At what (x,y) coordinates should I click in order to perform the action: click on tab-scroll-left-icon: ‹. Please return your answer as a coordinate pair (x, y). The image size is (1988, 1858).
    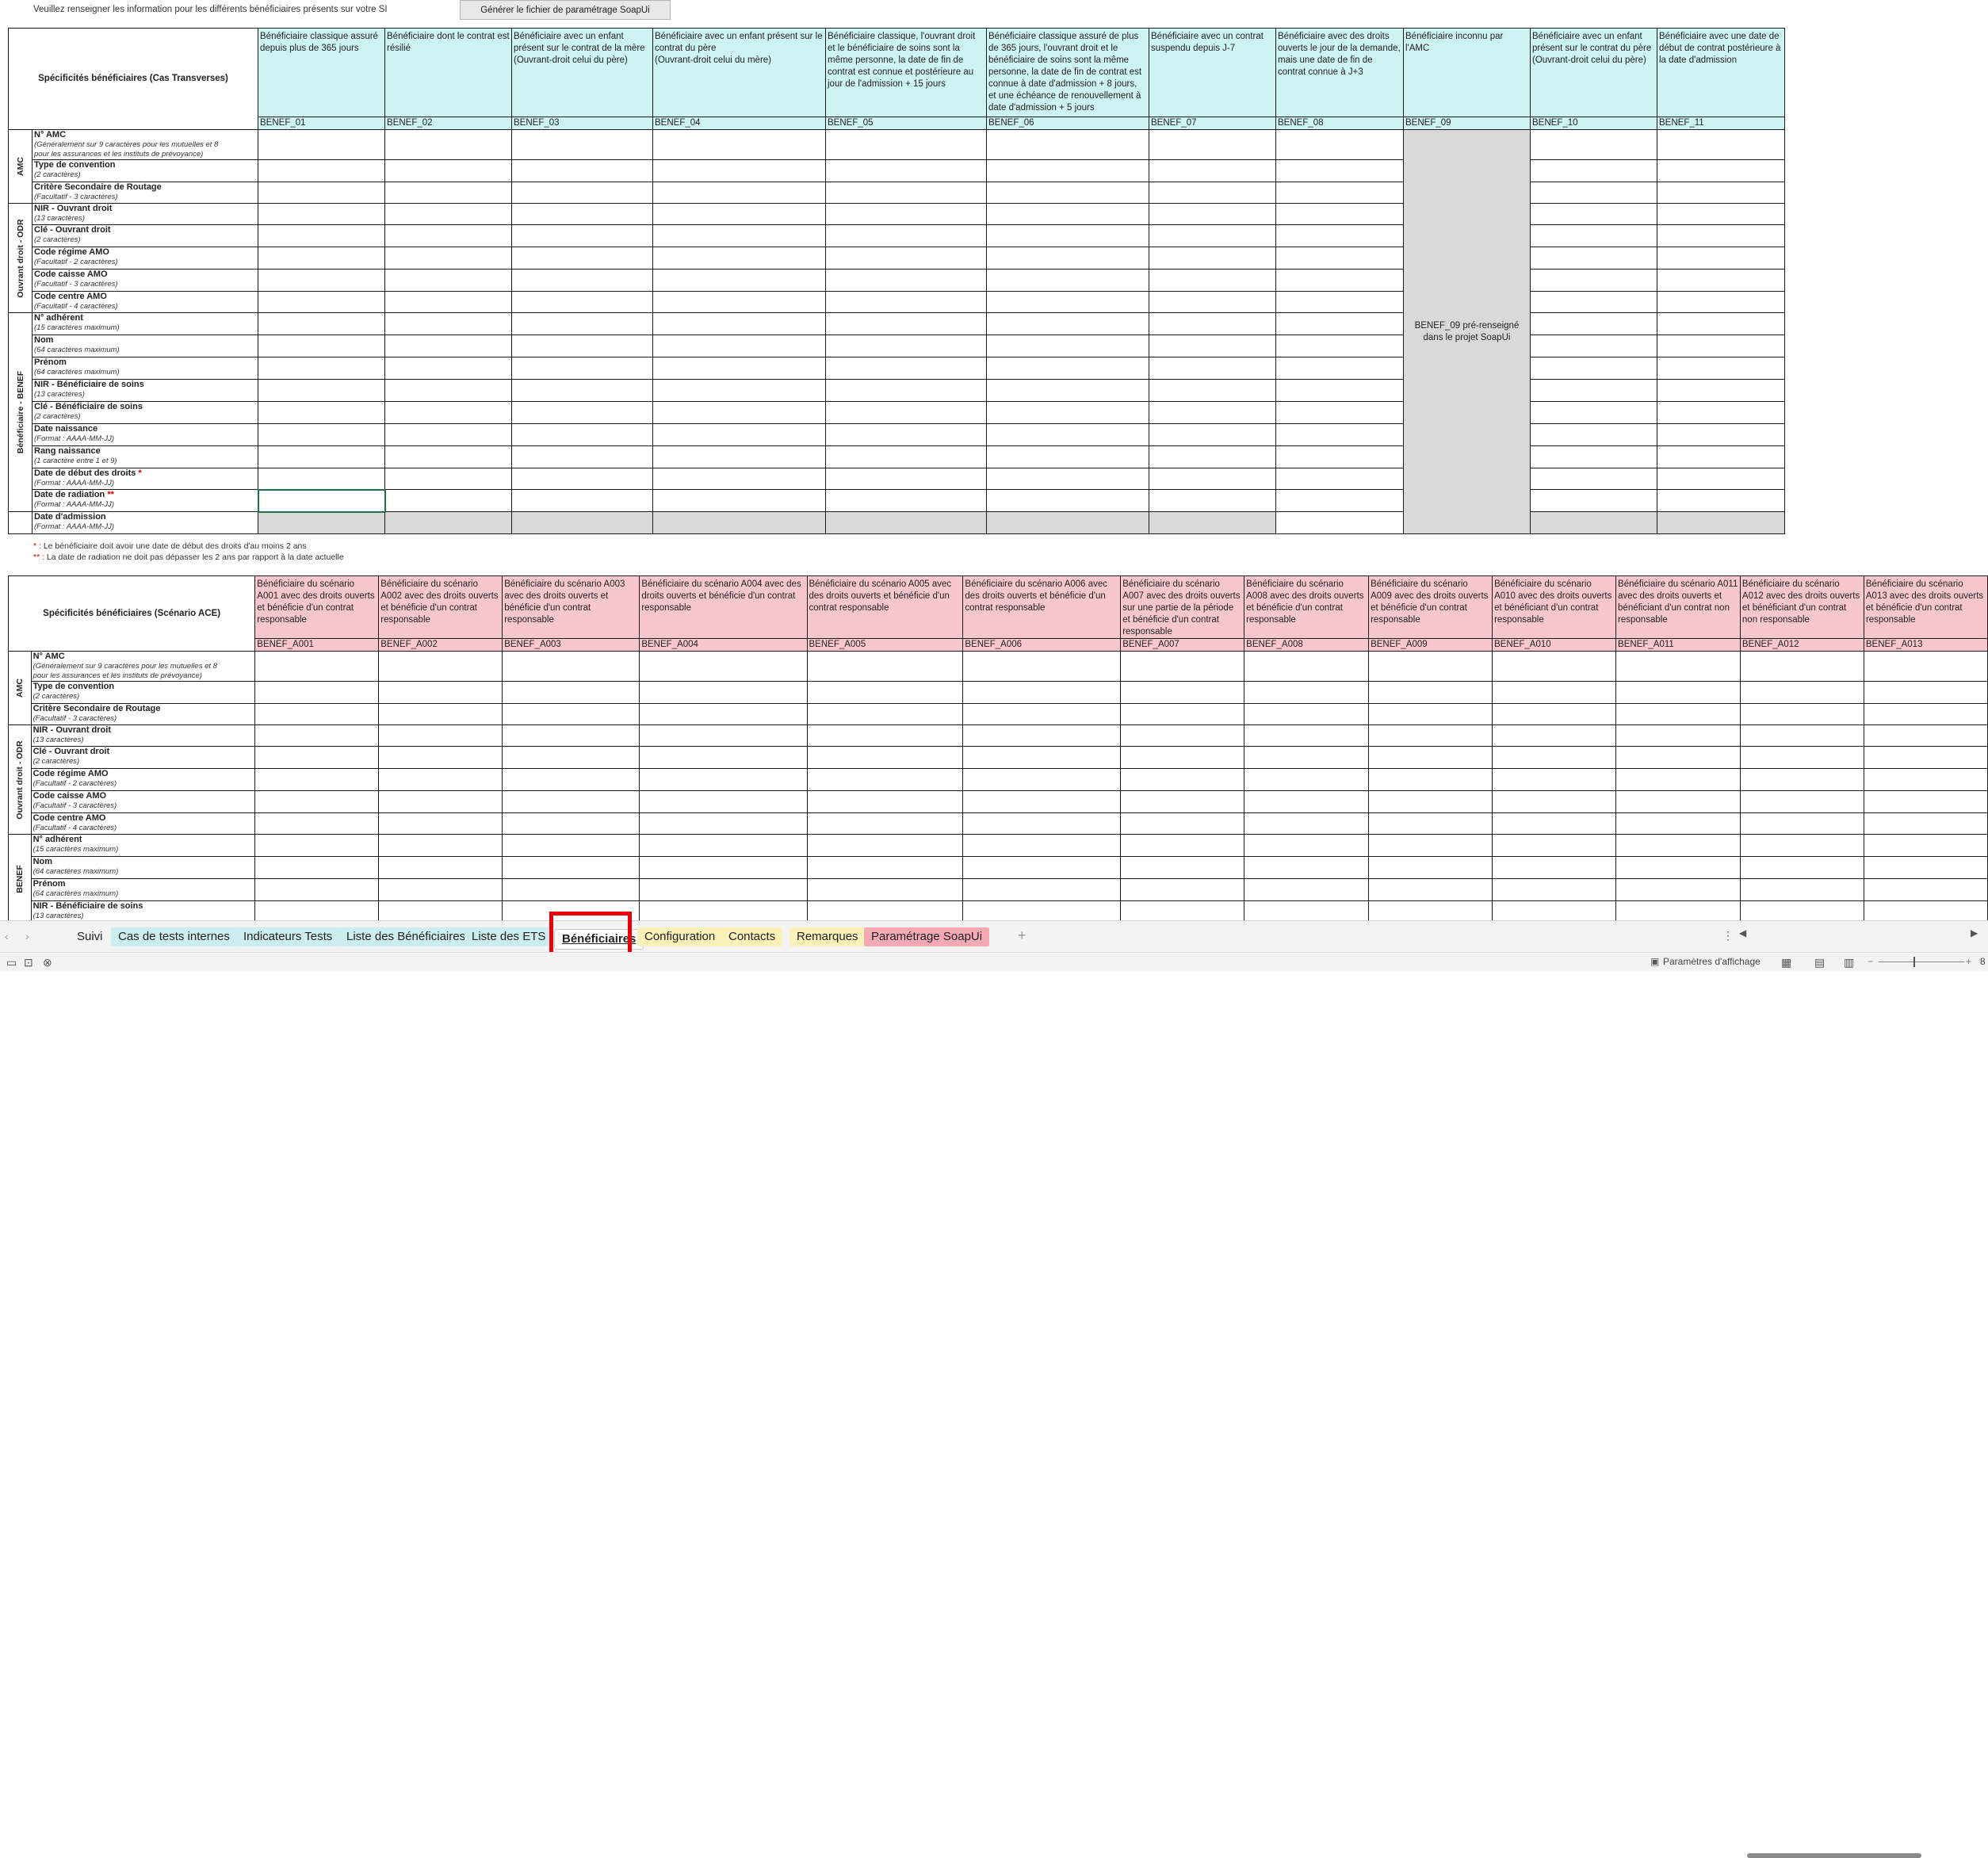
    Looking at the image, I should click on (7, 936).